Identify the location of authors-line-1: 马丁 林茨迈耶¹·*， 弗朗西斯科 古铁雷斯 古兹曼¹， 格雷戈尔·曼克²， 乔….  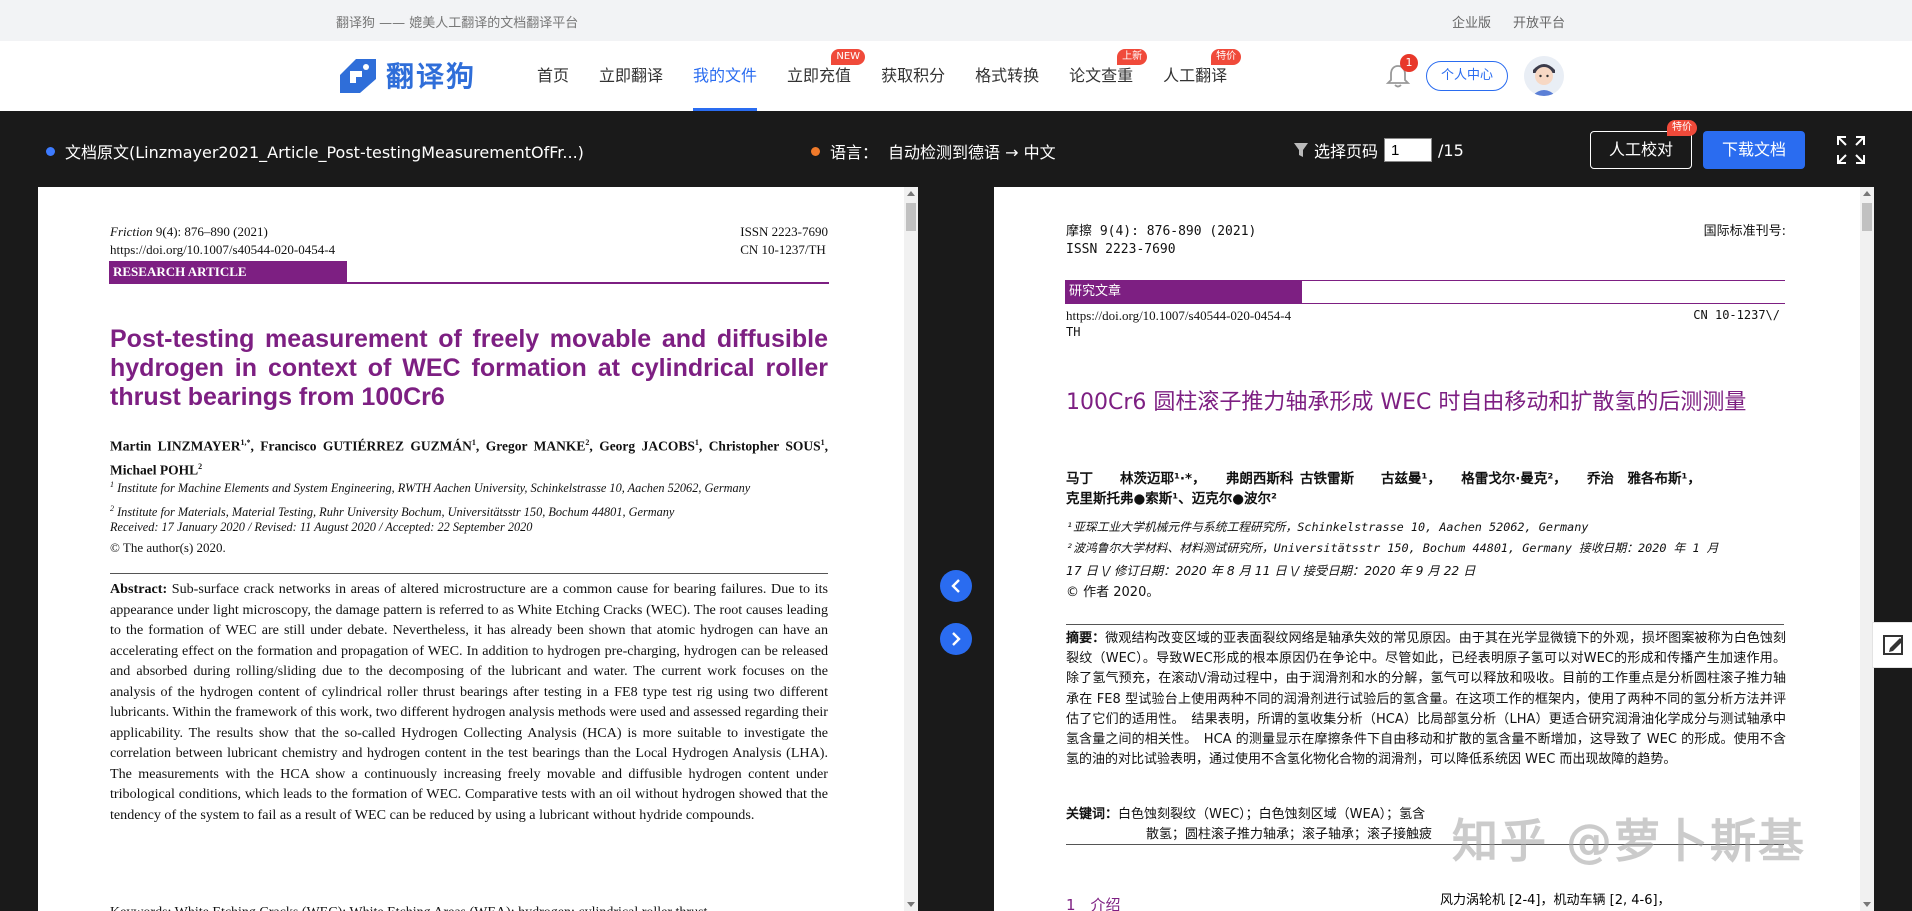
(1383, 479).